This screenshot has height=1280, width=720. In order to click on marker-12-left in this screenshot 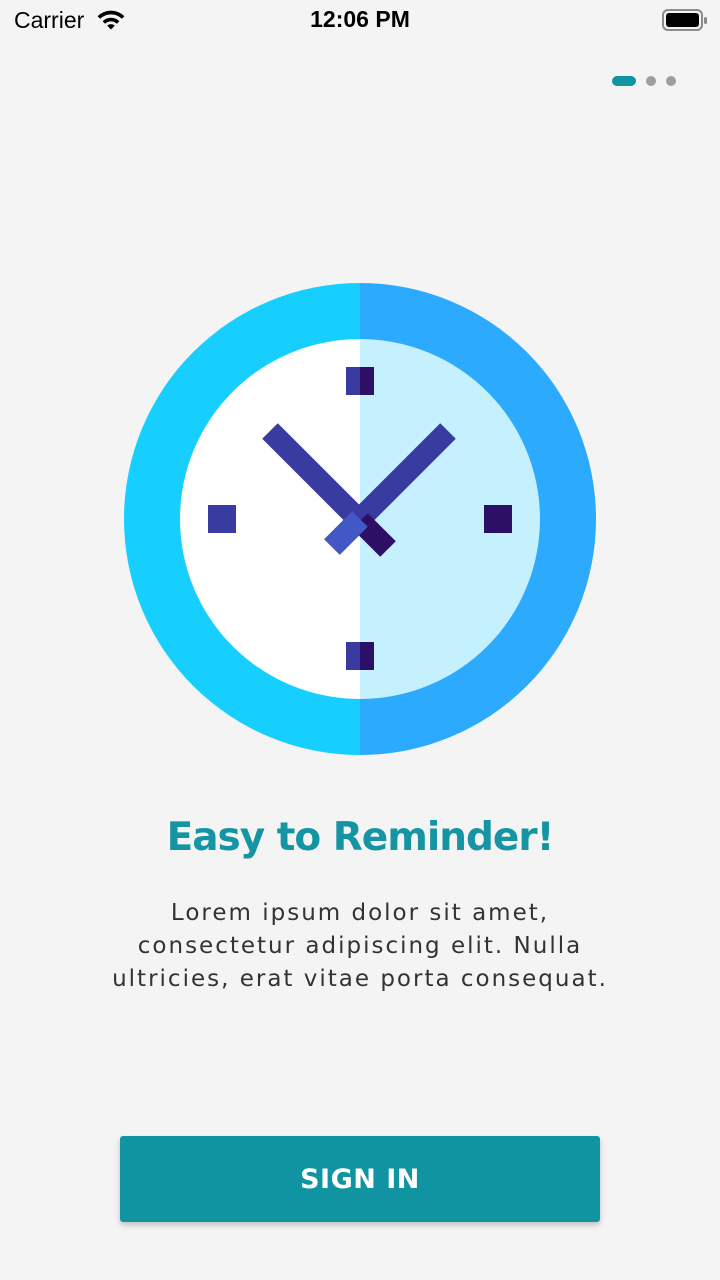, I will do `click(353, 381)`.